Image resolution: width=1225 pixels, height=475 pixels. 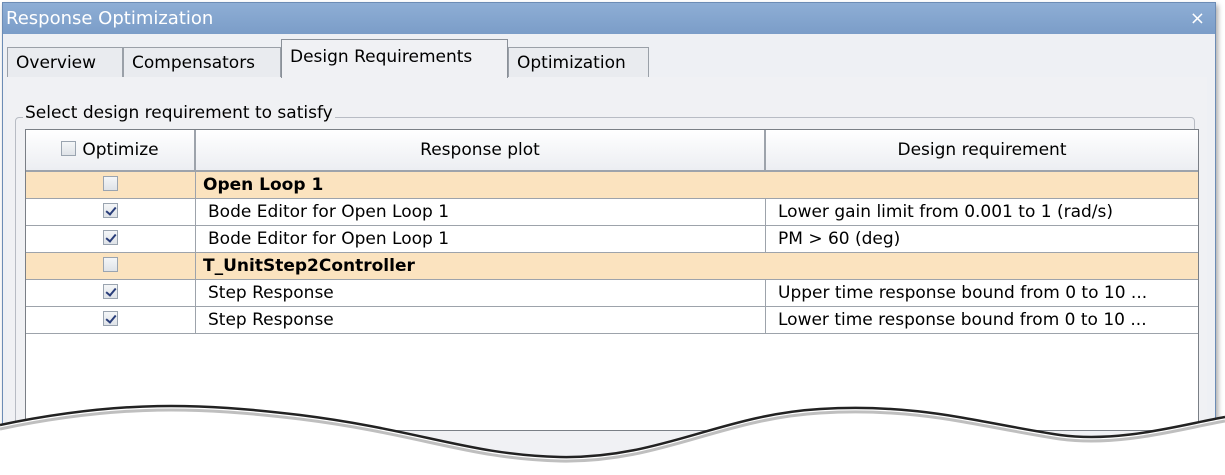 I want to click on tab-label: Design Requirements, so click(x=381, y=57).